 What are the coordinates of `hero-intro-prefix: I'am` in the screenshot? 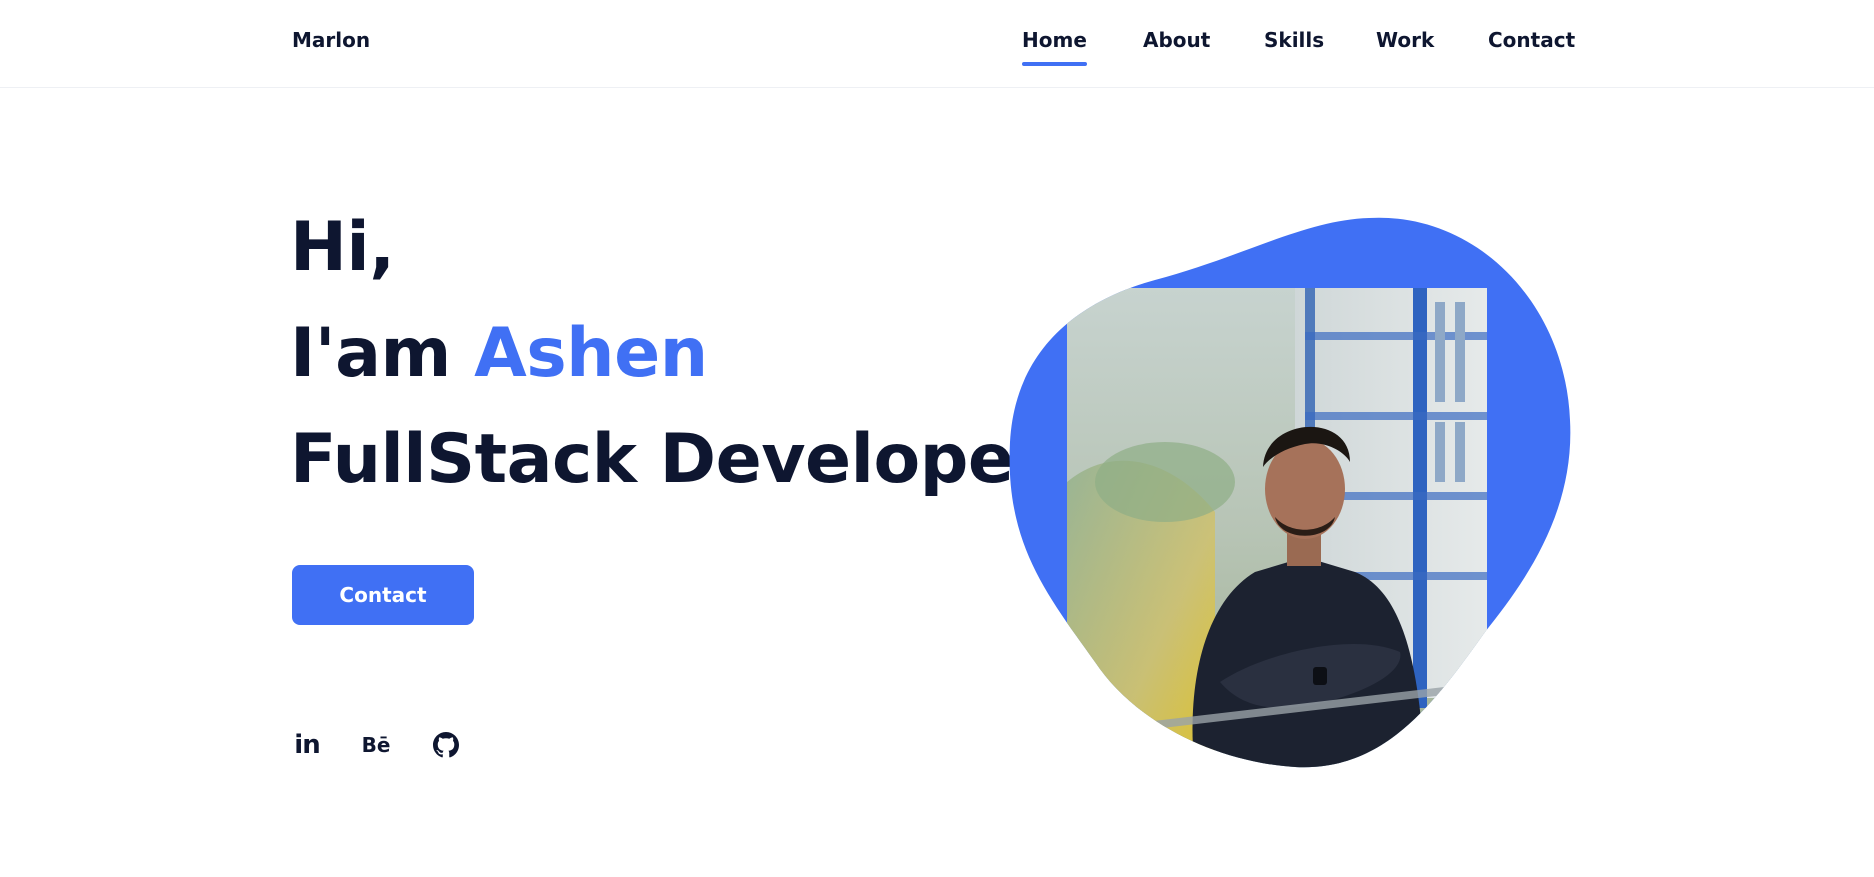 It's located at (370, 353).